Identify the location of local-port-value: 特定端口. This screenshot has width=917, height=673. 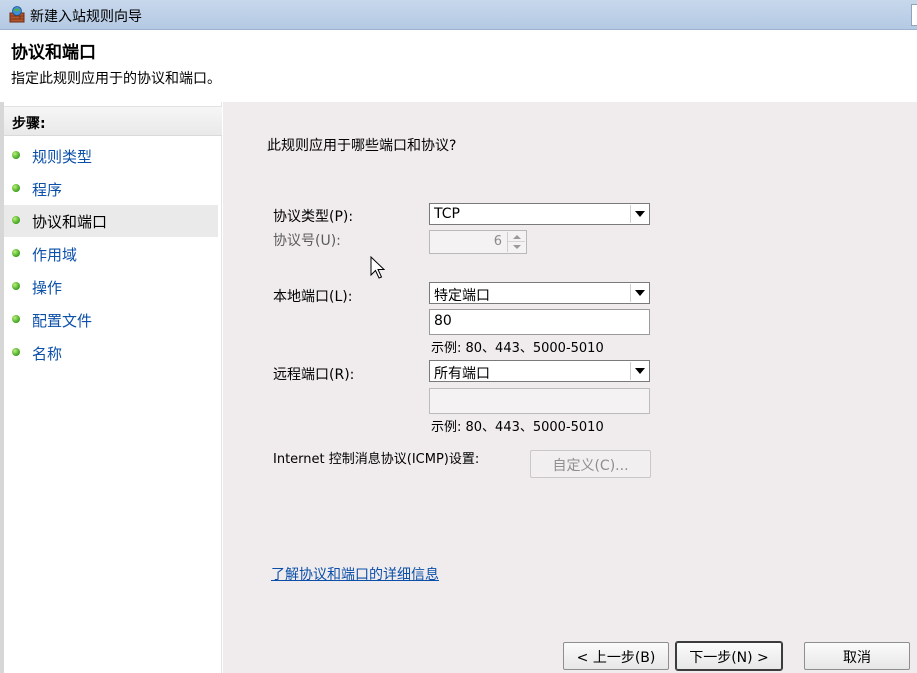
(462, 296).